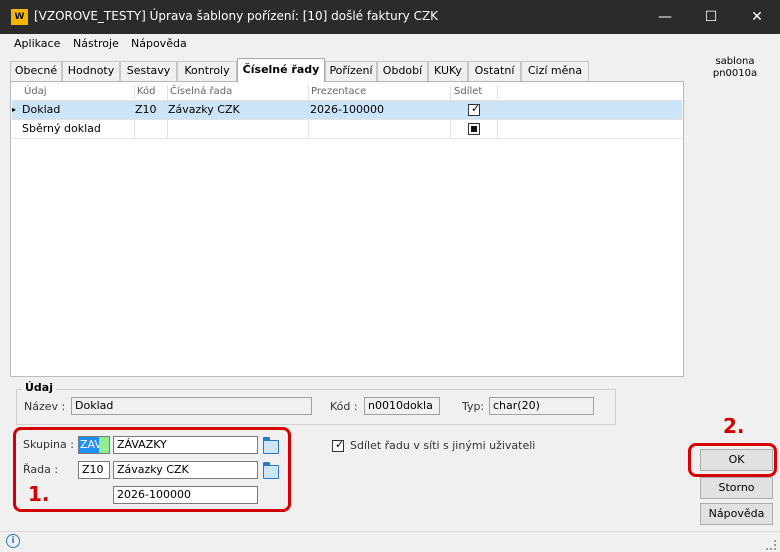 The width and height of the screenshot is (780, 552). What do you see at coordinates (61, 128) in the screenshot?
I see `cell-udaj: Sběrný doklad` at bounding box center [61, 128].